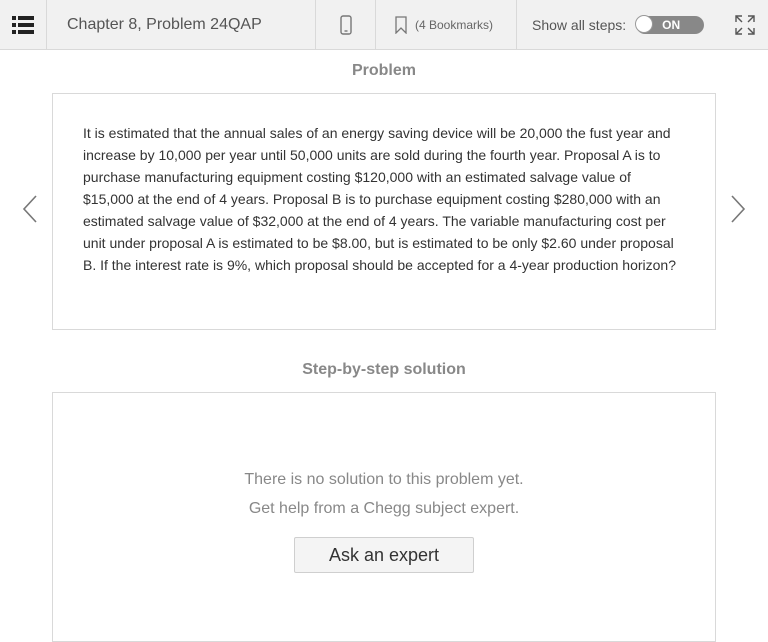 This screenshot has width=768, height=642. I want to click on show-steps-toggle: ON, so click(670, 24).